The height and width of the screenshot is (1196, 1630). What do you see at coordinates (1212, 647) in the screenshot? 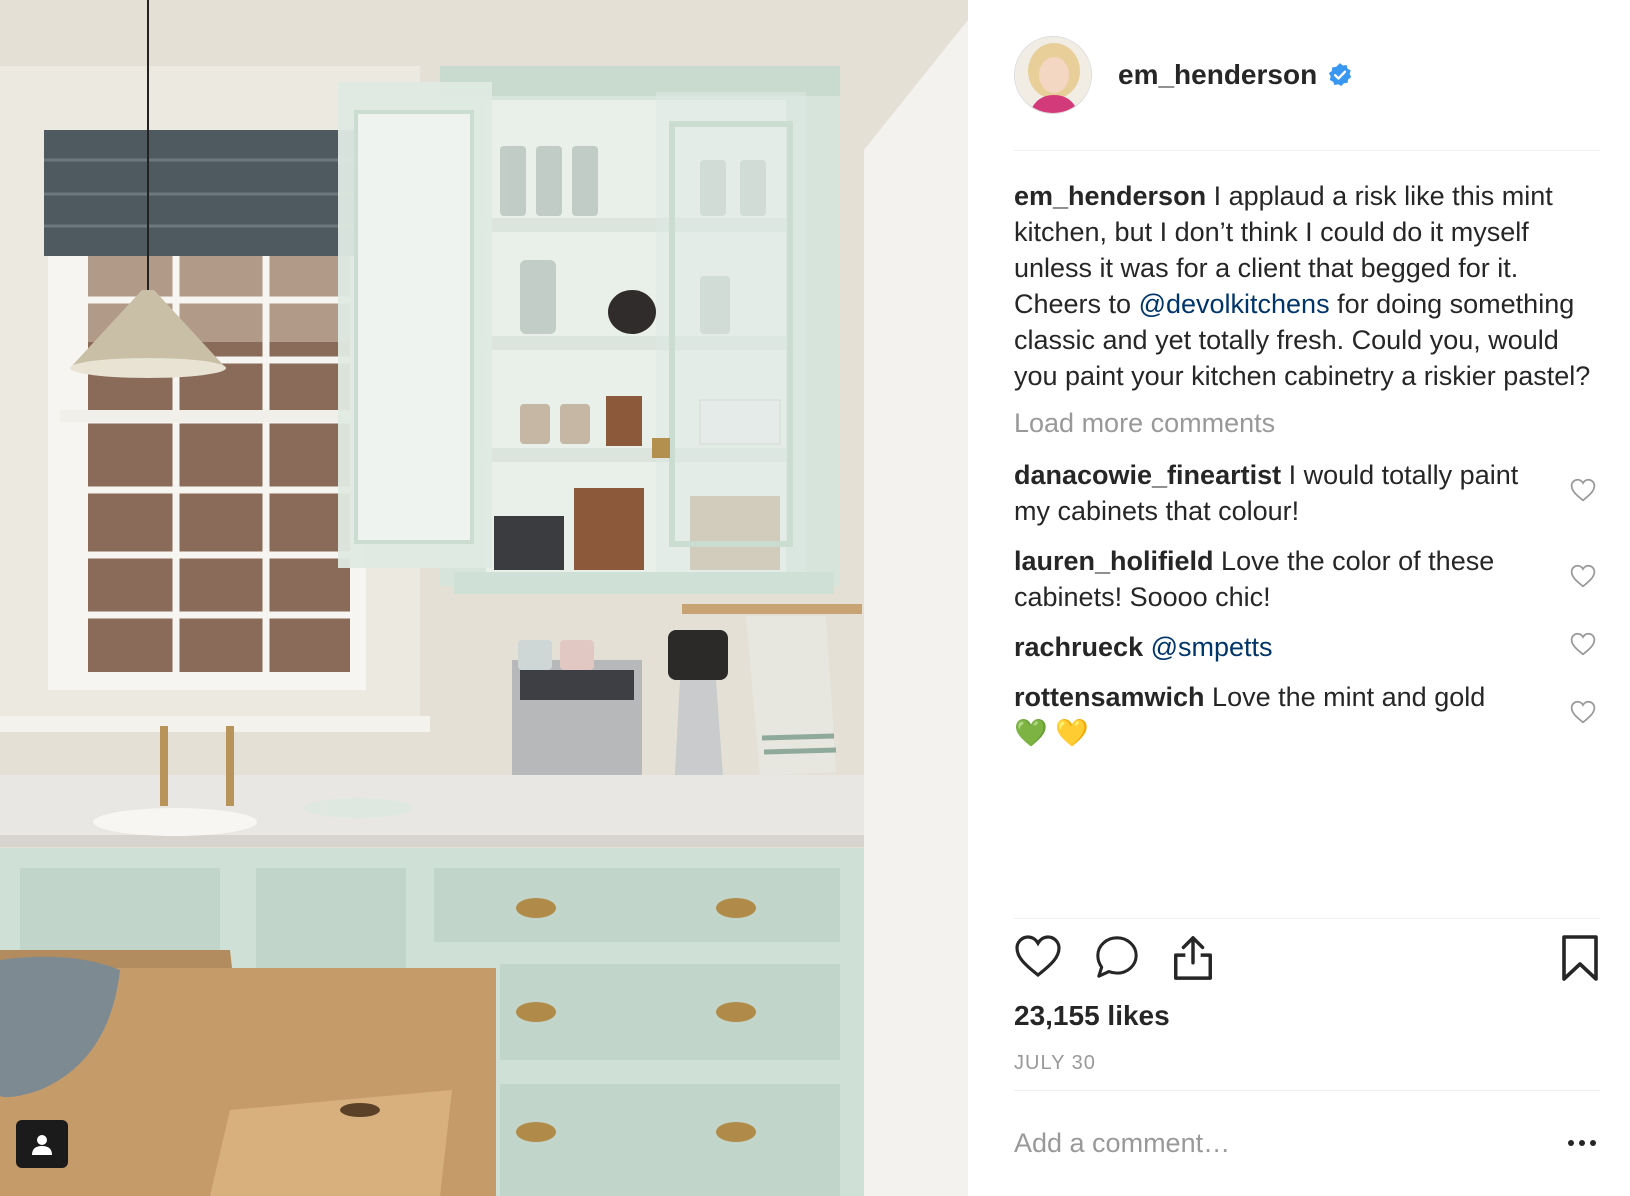
I see `comment-mention: @smpetts` at bounding box center [1212, 647].